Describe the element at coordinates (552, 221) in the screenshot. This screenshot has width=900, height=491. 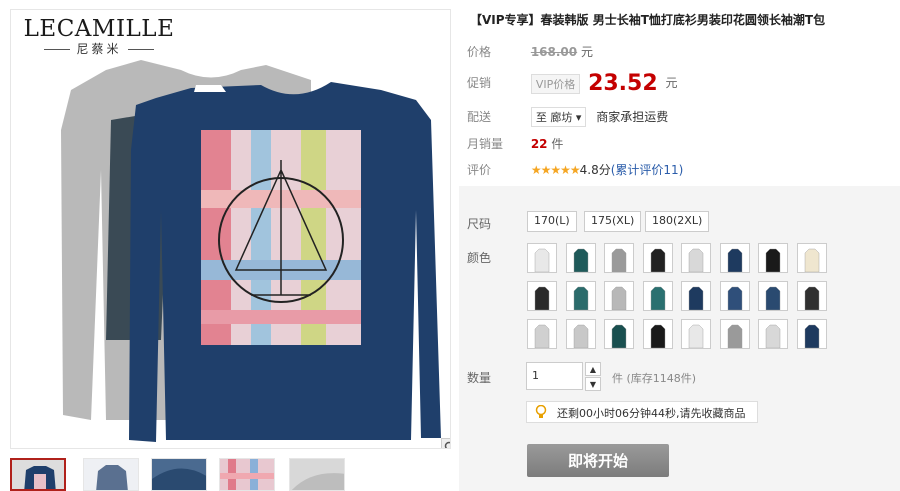
I see `size-option: 170(L)` at that location.